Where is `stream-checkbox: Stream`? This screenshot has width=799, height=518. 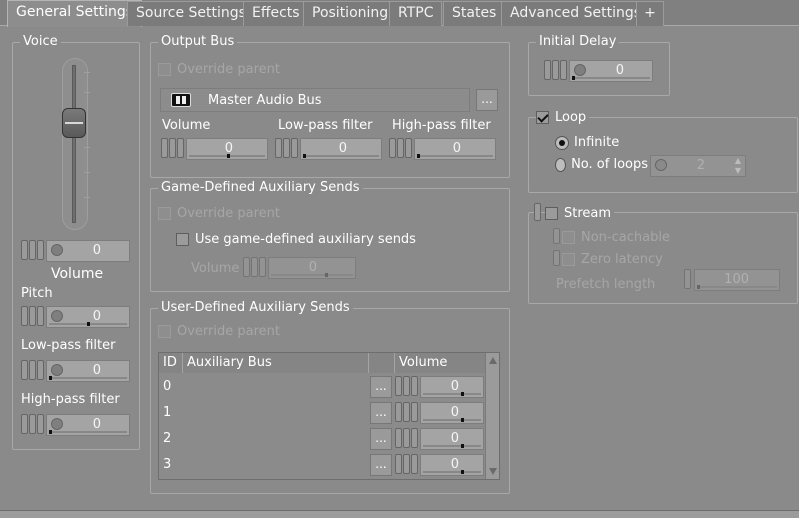 stream-checkbox: Stream is located at coordinates (580, 213).